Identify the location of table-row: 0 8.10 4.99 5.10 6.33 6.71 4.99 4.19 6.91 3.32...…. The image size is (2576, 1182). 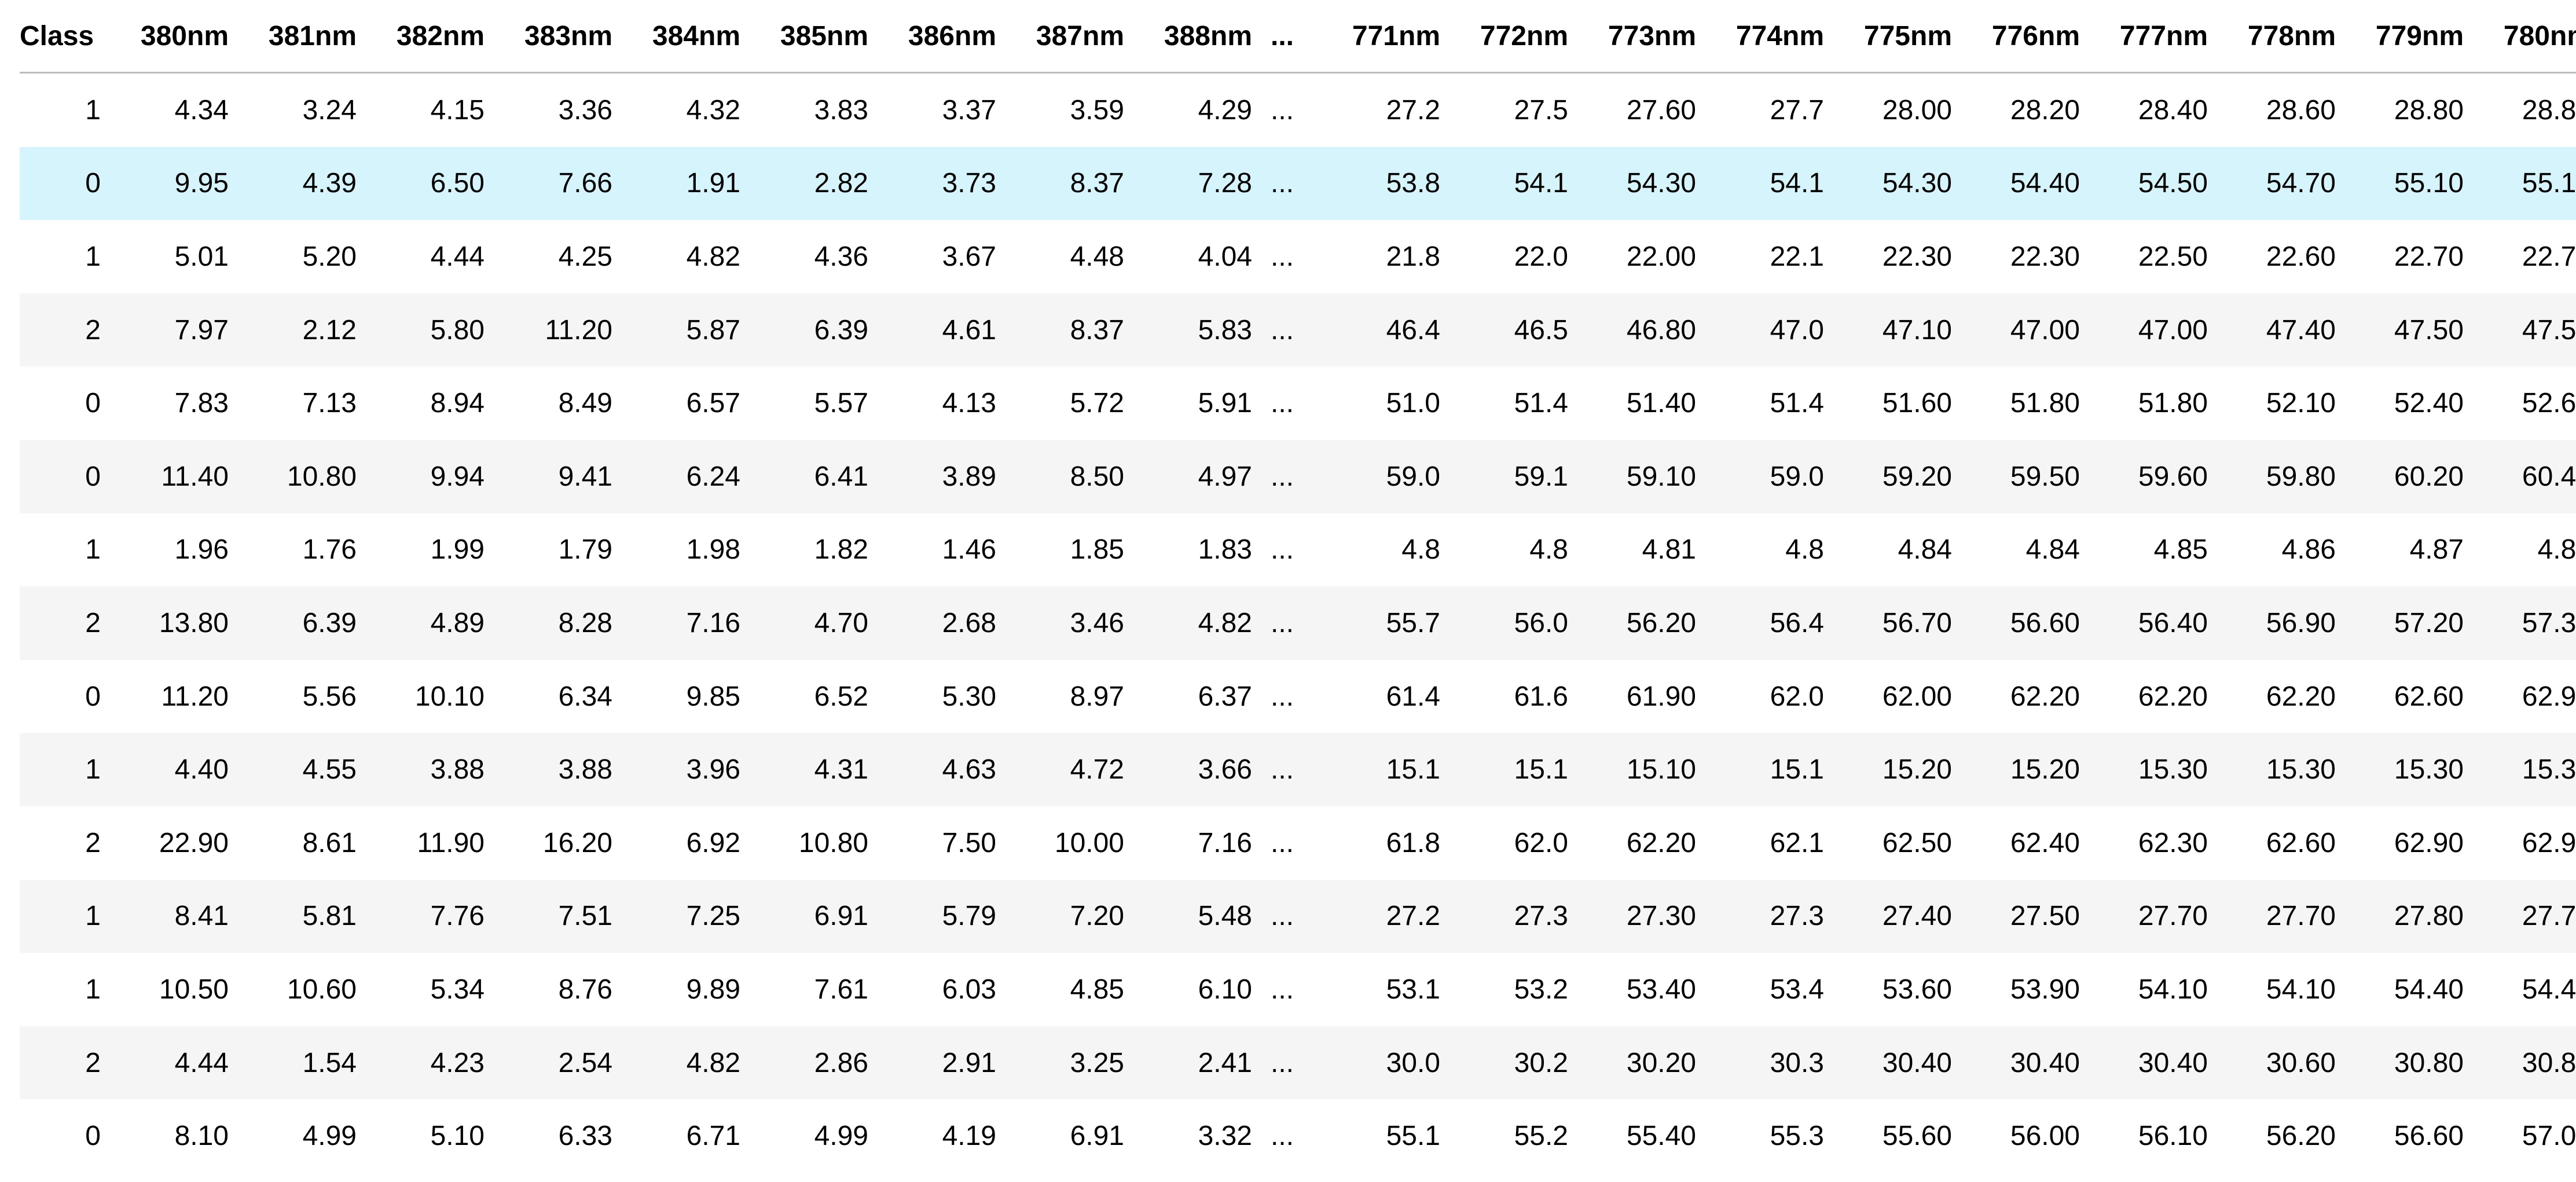
(1298, 1136).